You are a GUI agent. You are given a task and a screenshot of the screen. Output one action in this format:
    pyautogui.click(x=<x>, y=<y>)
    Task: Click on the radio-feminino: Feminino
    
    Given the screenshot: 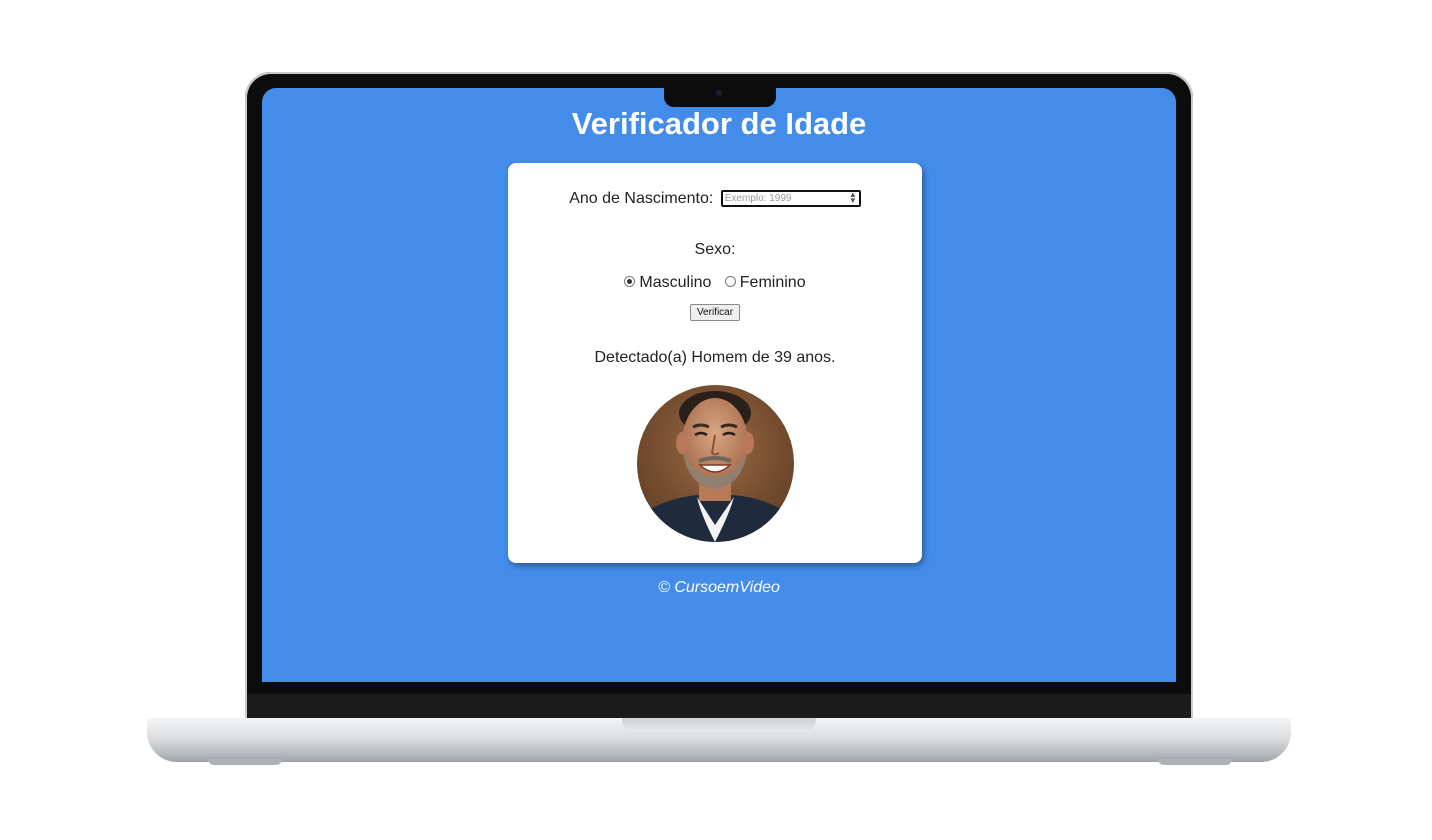 What is the action you would take?
    pyautogui.click(x=765, y=282)
    